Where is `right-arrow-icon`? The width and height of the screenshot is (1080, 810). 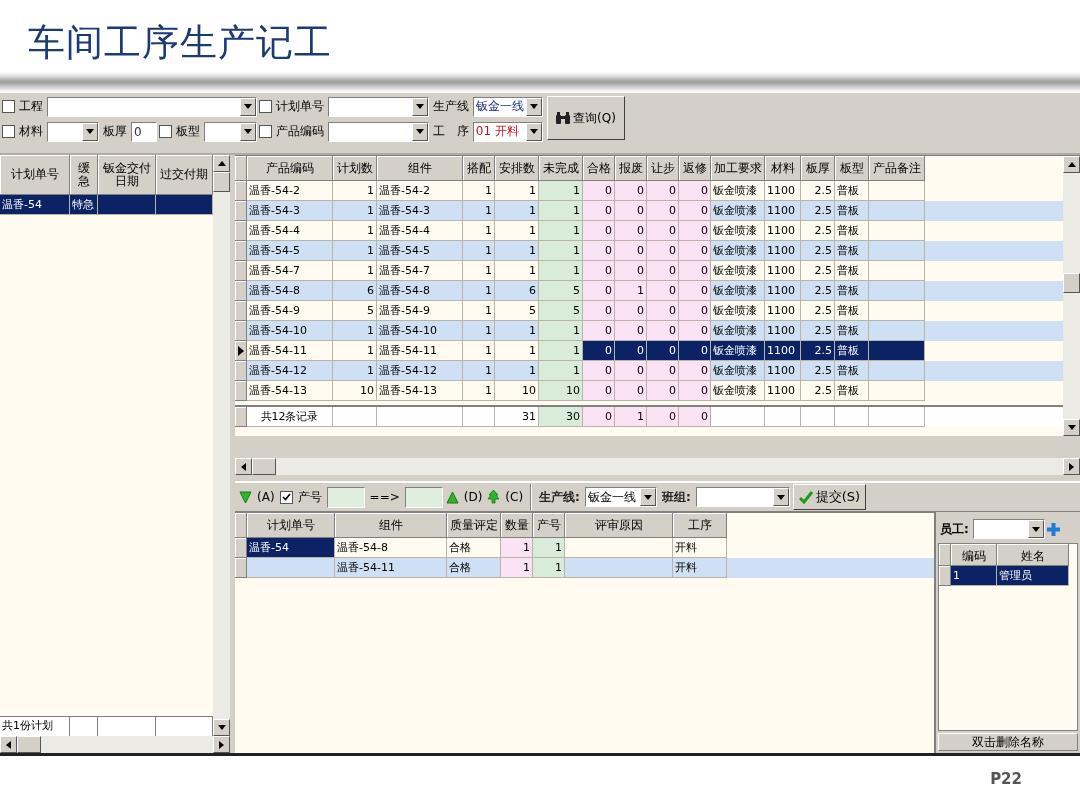 right-arrow-icon is located at coordinates (221, 744).